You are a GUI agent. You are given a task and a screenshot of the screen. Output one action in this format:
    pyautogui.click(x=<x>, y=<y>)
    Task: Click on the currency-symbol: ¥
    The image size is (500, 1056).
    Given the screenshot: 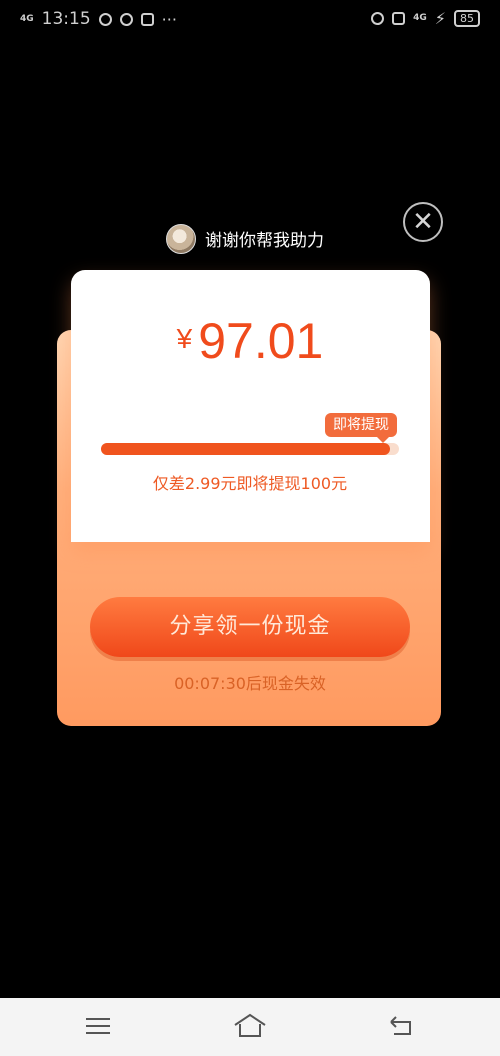 What is the action you would take?
    pyautogui.click(x=184, y=338)
    